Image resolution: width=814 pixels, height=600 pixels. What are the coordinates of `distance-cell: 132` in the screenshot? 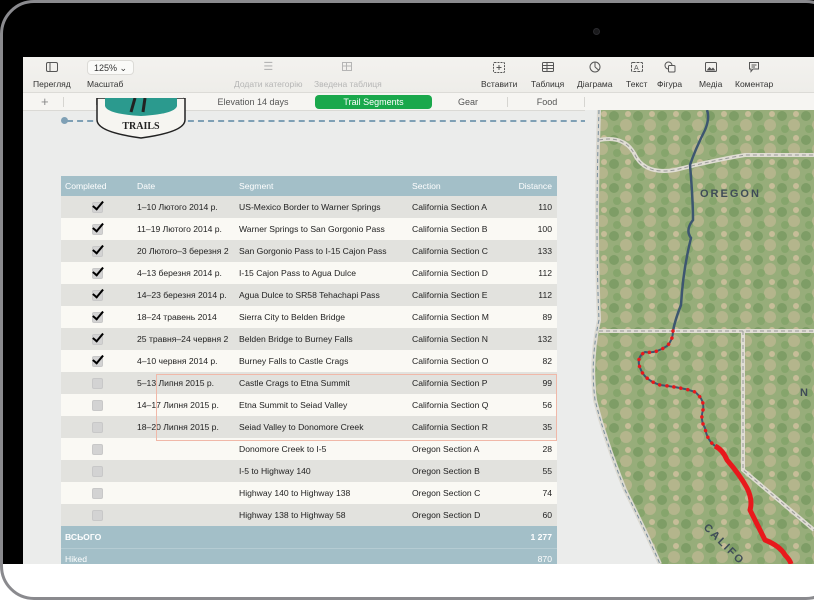 It's located at (530, 339).